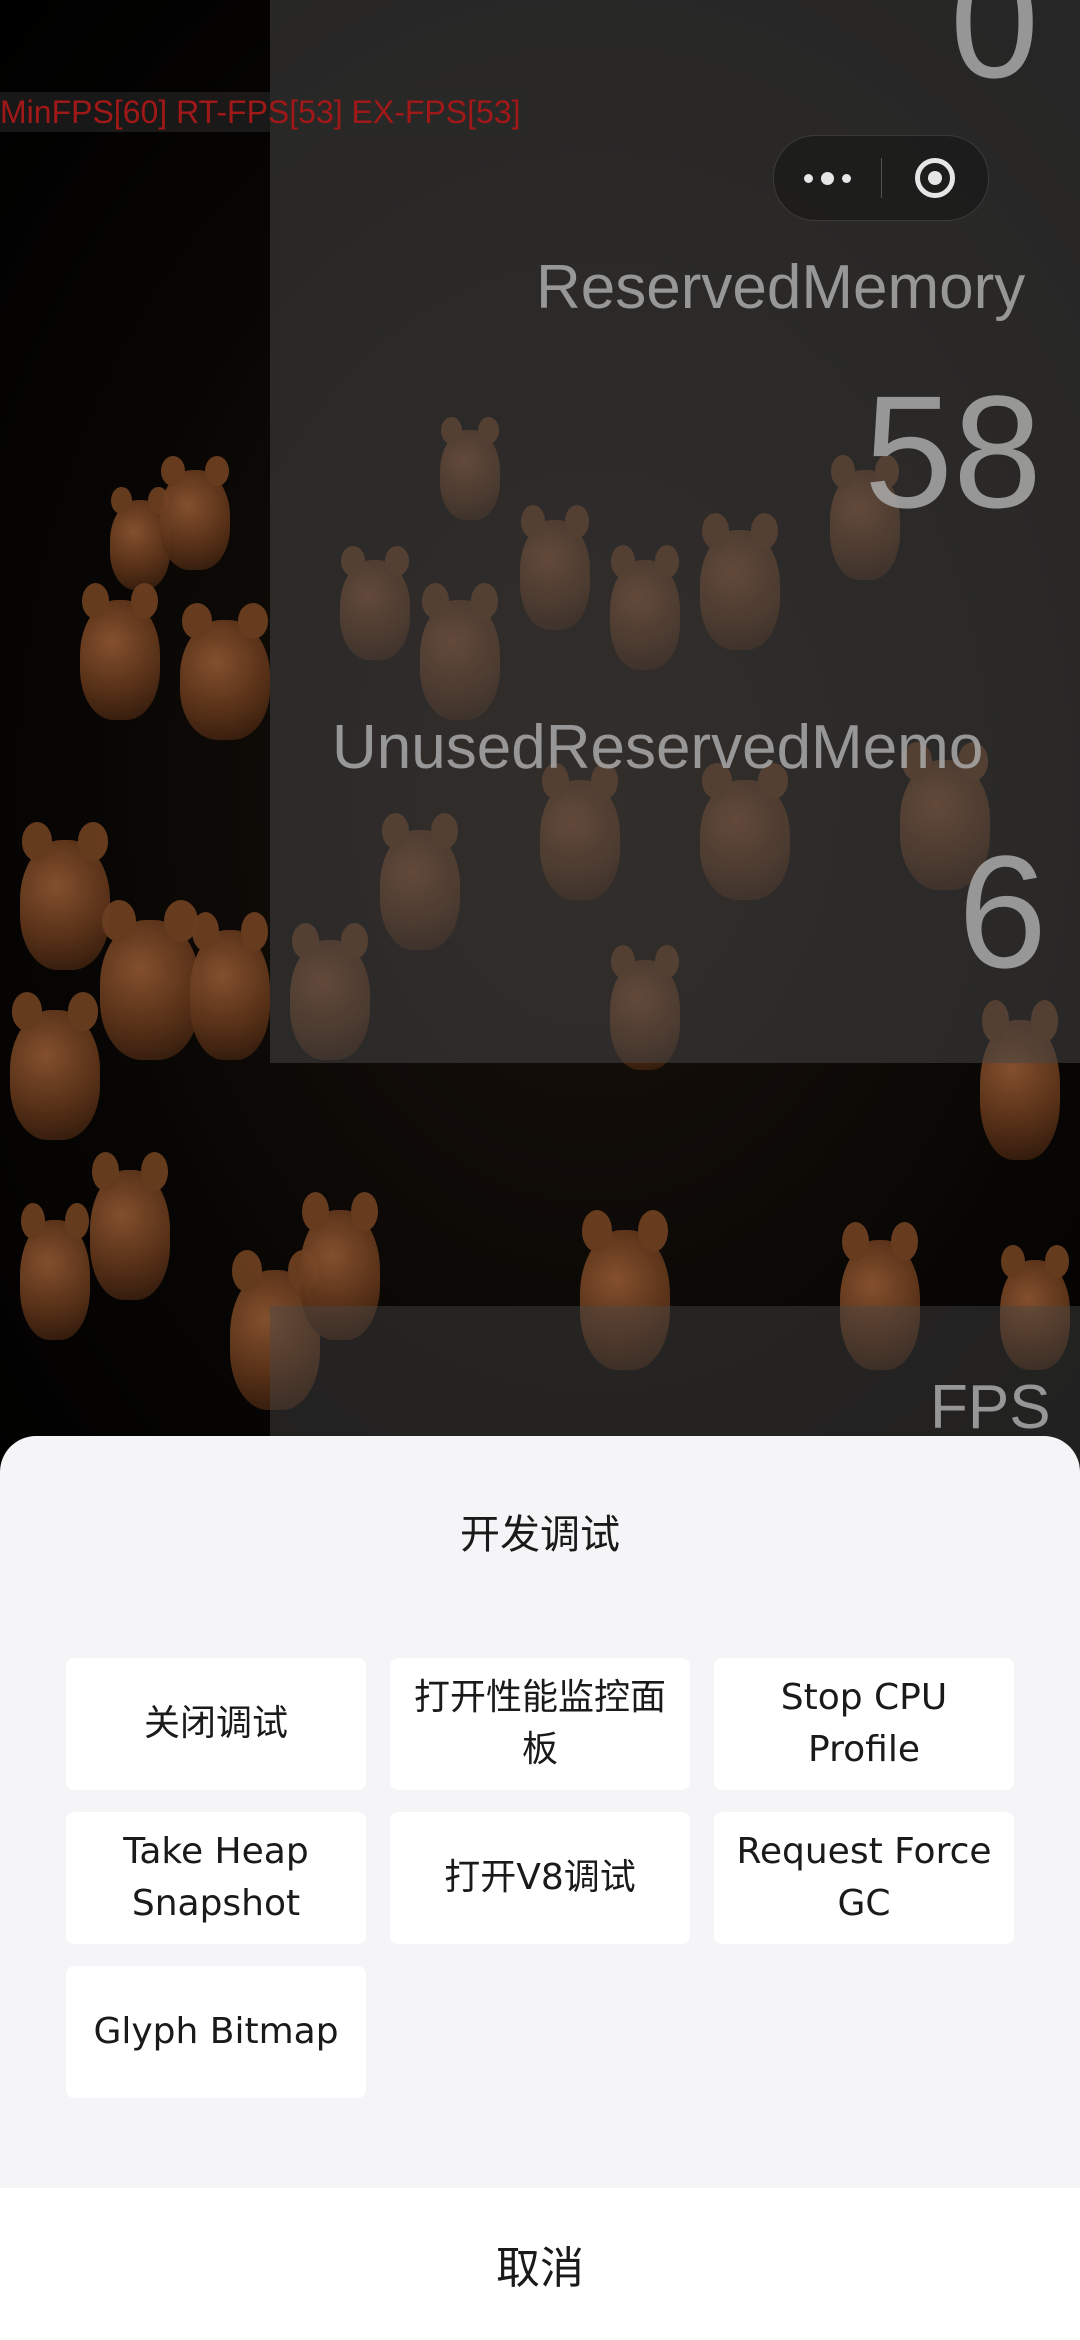  Describe the element at coordinates (781, 287) in the screenshot. I see `reserved-memory-label: ReservedMemory` at that location.